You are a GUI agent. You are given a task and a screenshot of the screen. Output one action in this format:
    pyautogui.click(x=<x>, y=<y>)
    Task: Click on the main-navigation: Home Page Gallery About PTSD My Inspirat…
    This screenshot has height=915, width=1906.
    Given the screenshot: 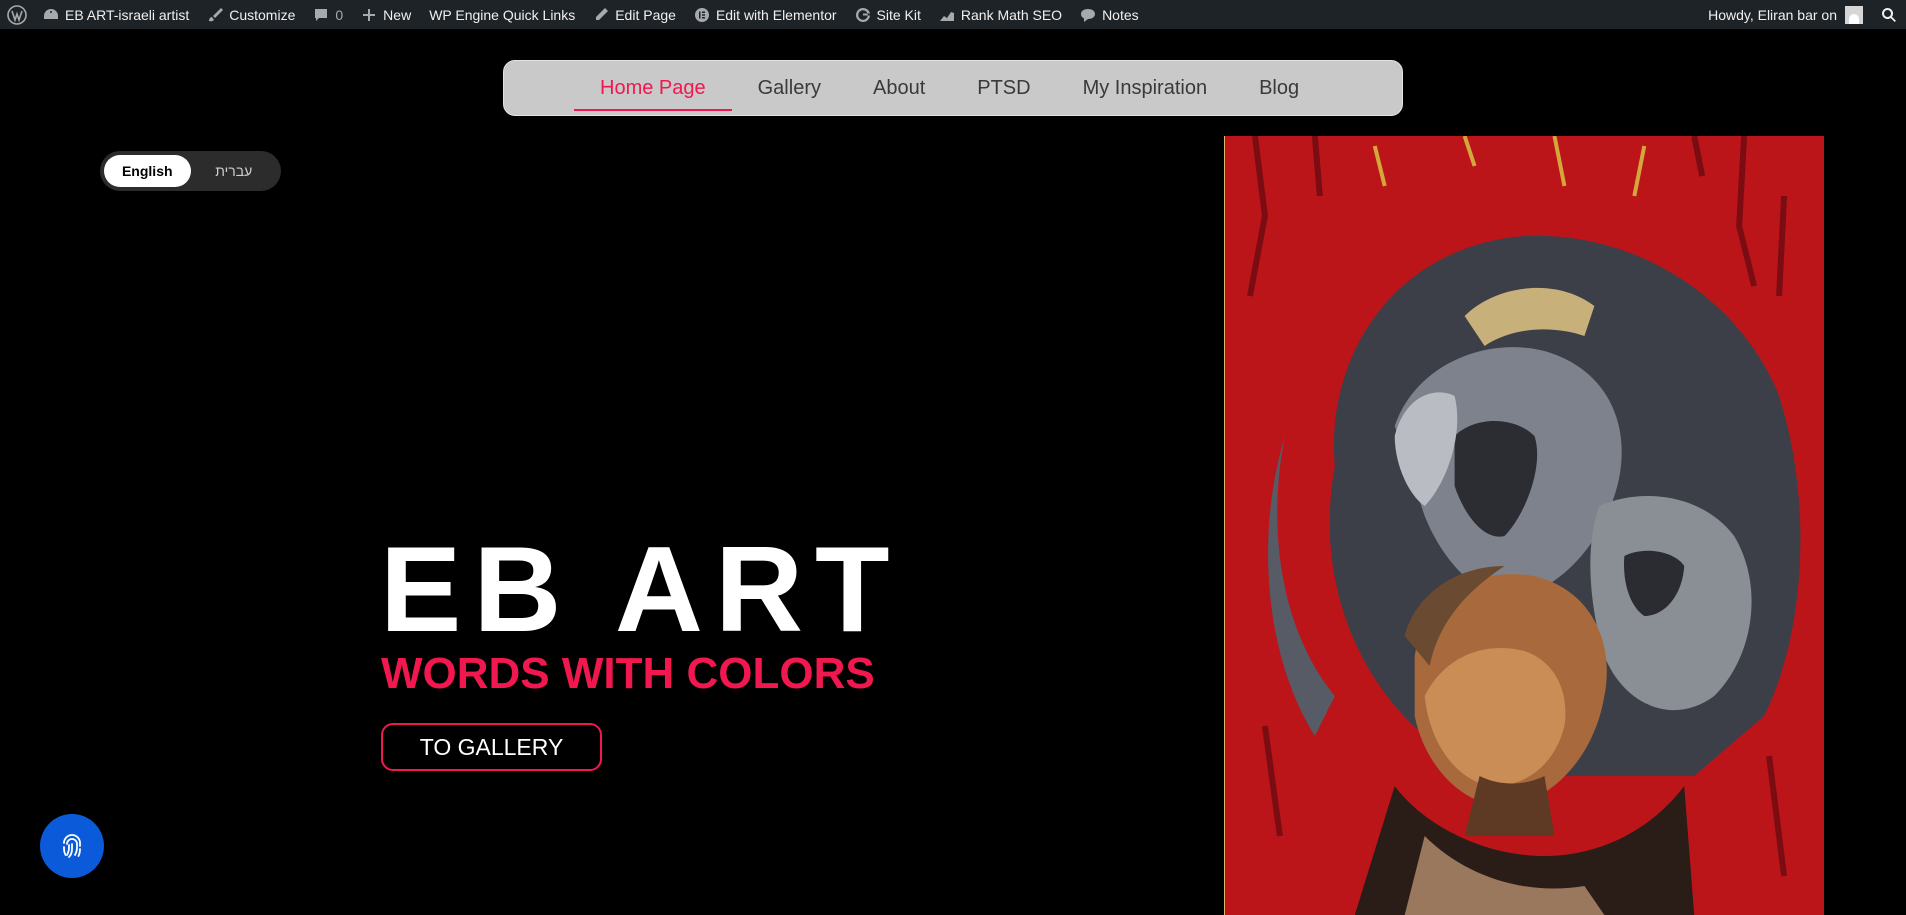 What is the action you would take?
    pyautogui.click(x=953, y=88)
    